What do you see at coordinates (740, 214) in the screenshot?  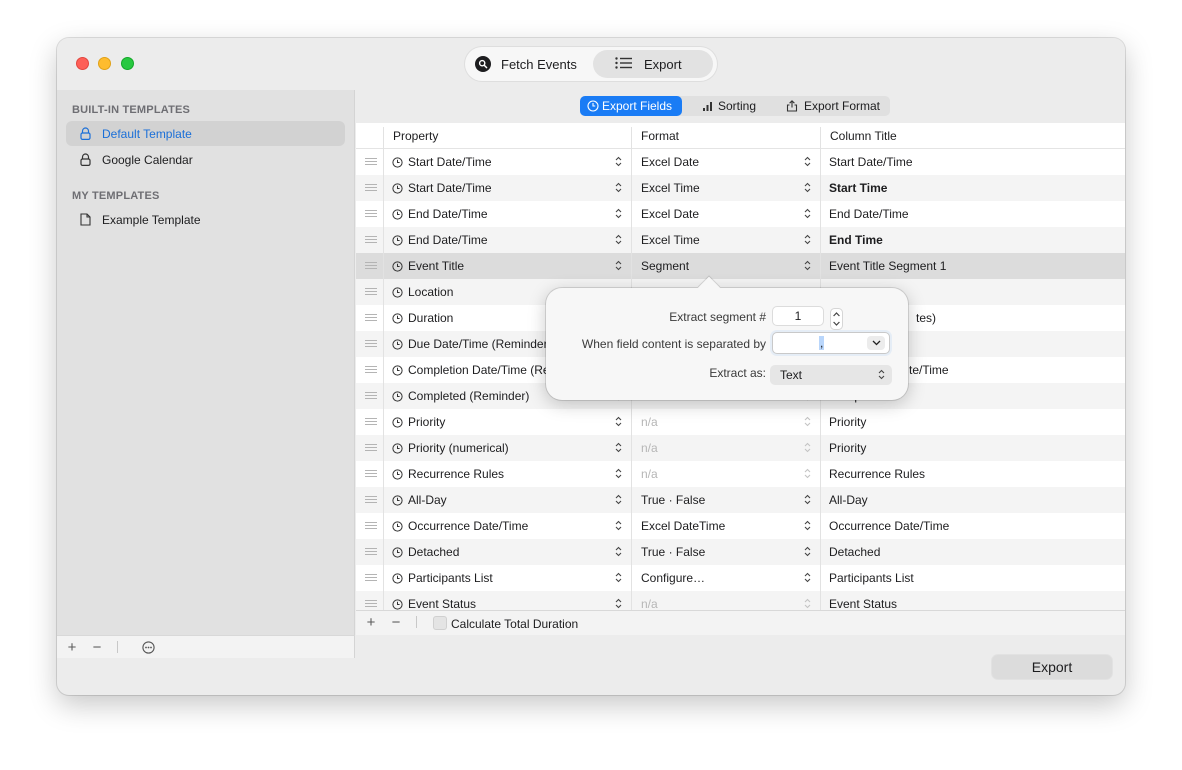 I see `table-row: End Date/Time Excel Date End Date/Time` at bounding box center [740, 214].